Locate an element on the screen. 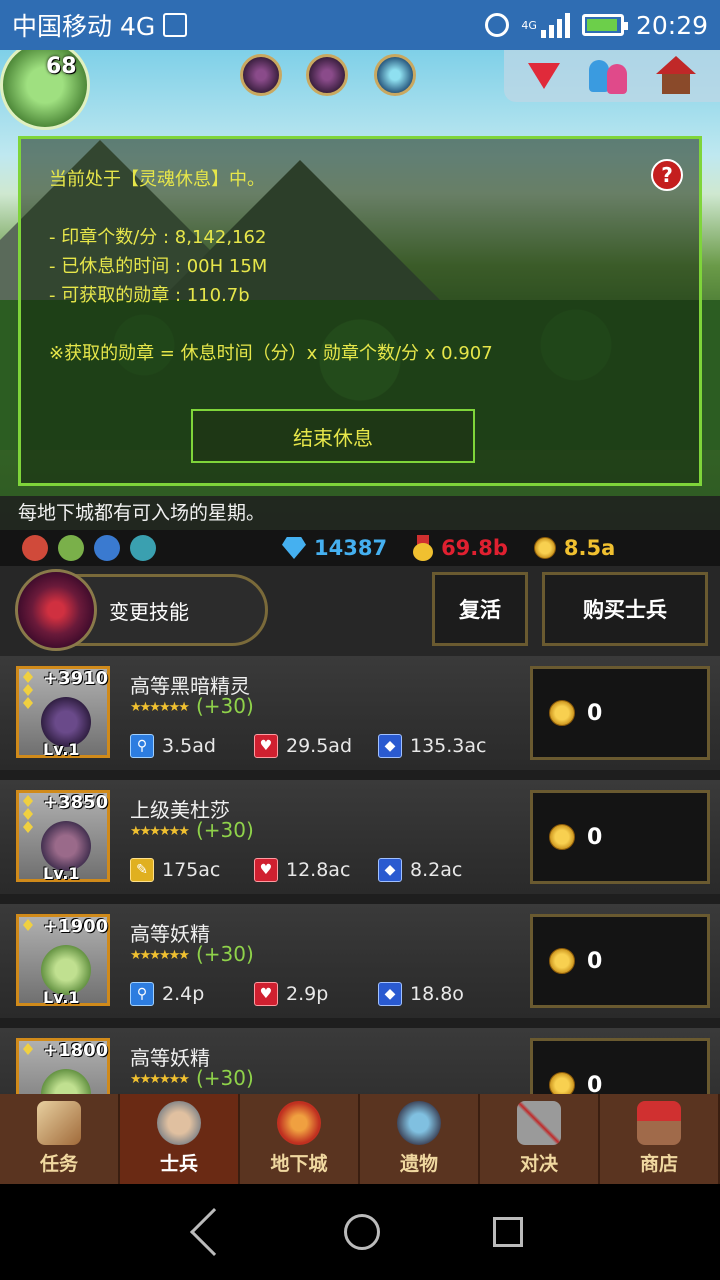 The height and width of the screenshot is (1280, 720). home-circle-icon is located at coordinates (361, 1232).